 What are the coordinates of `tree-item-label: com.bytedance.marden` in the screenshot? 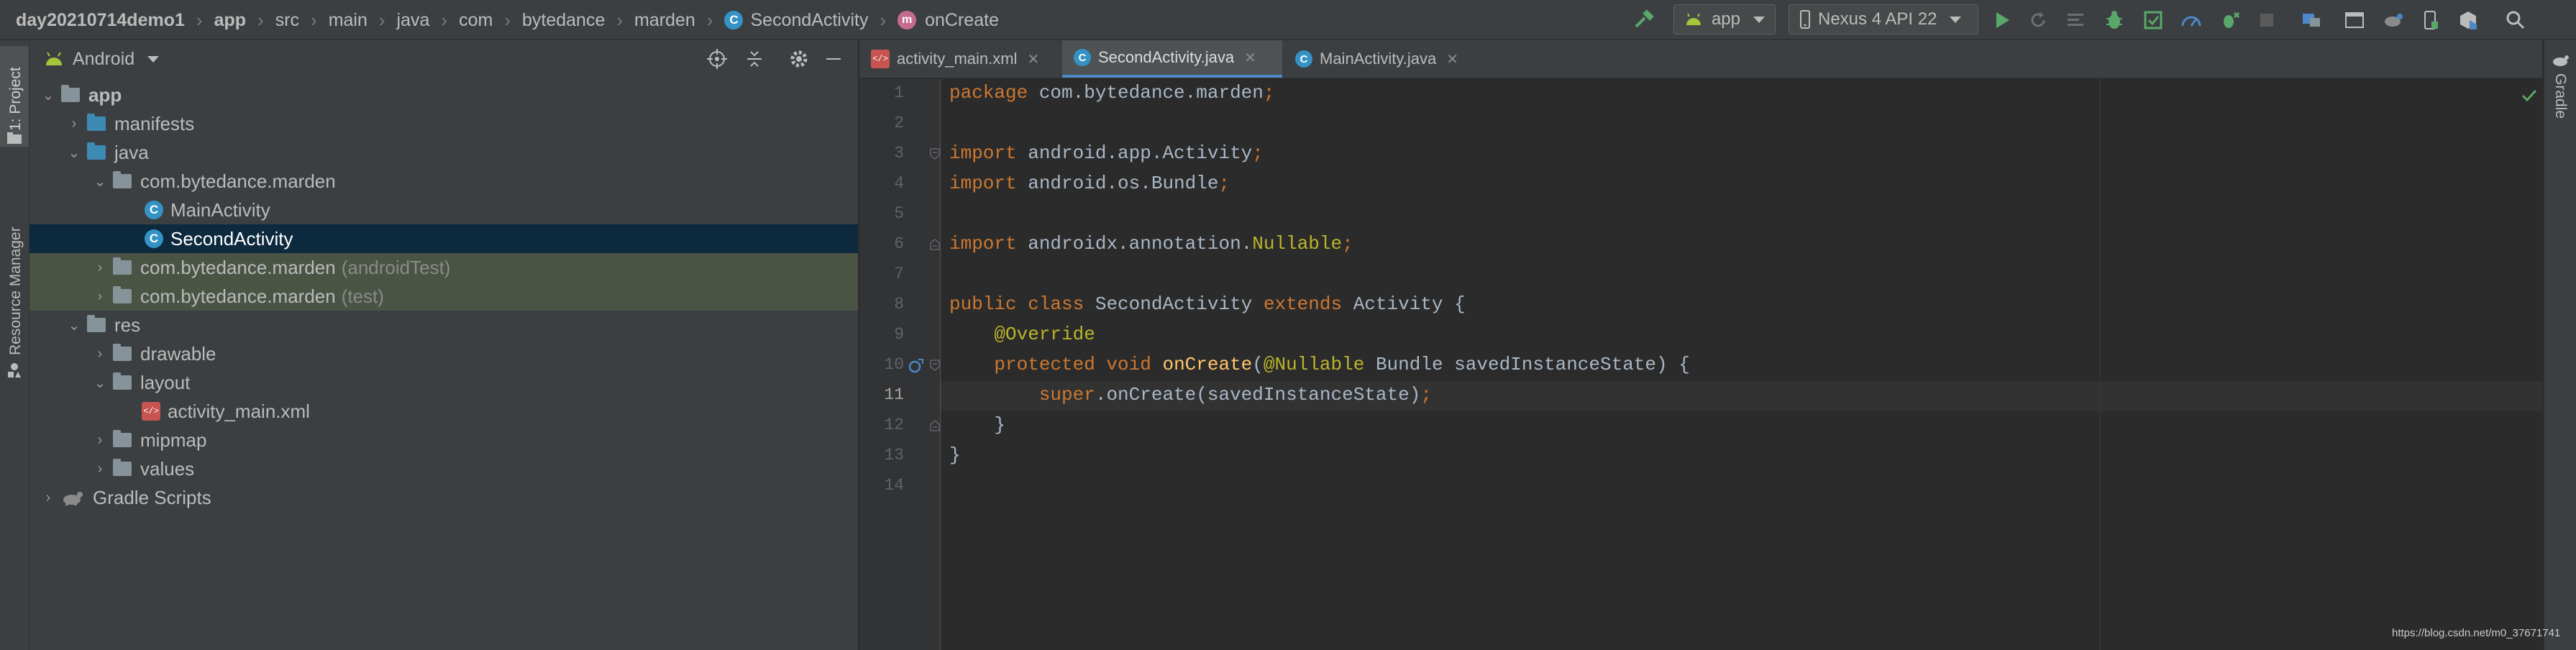 It's located at (238, 267).